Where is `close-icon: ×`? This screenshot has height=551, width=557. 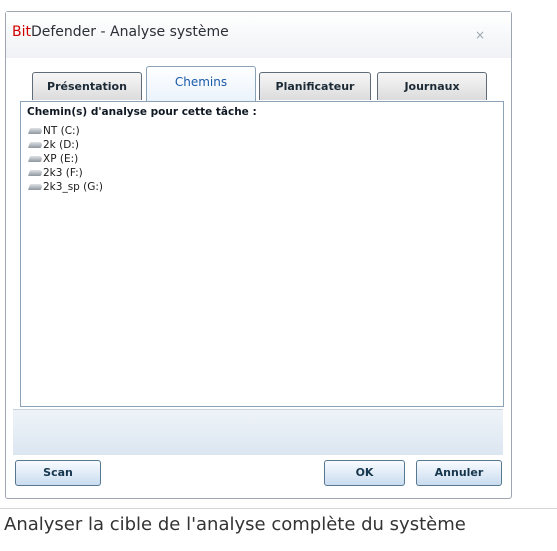 close-icon: × is located at coordinates (480, 35).